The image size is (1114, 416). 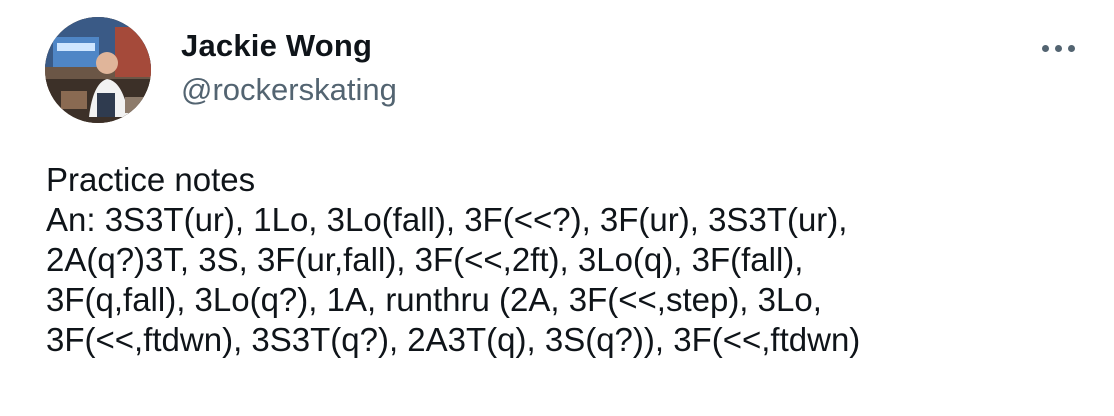 I want to click on author-avatar, so click(x=98, y=70).